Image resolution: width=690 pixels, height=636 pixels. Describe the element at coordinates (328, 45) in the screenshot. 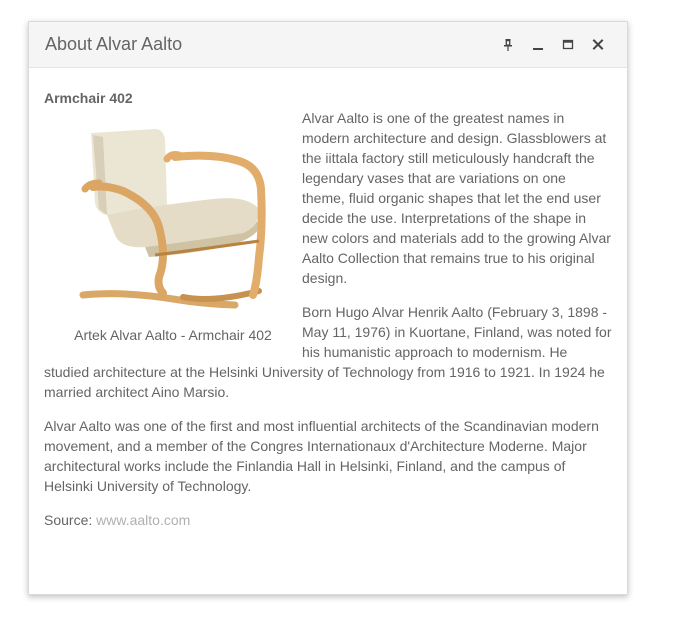

I see `window-titlebar: About Alvar Aalto` at that location.